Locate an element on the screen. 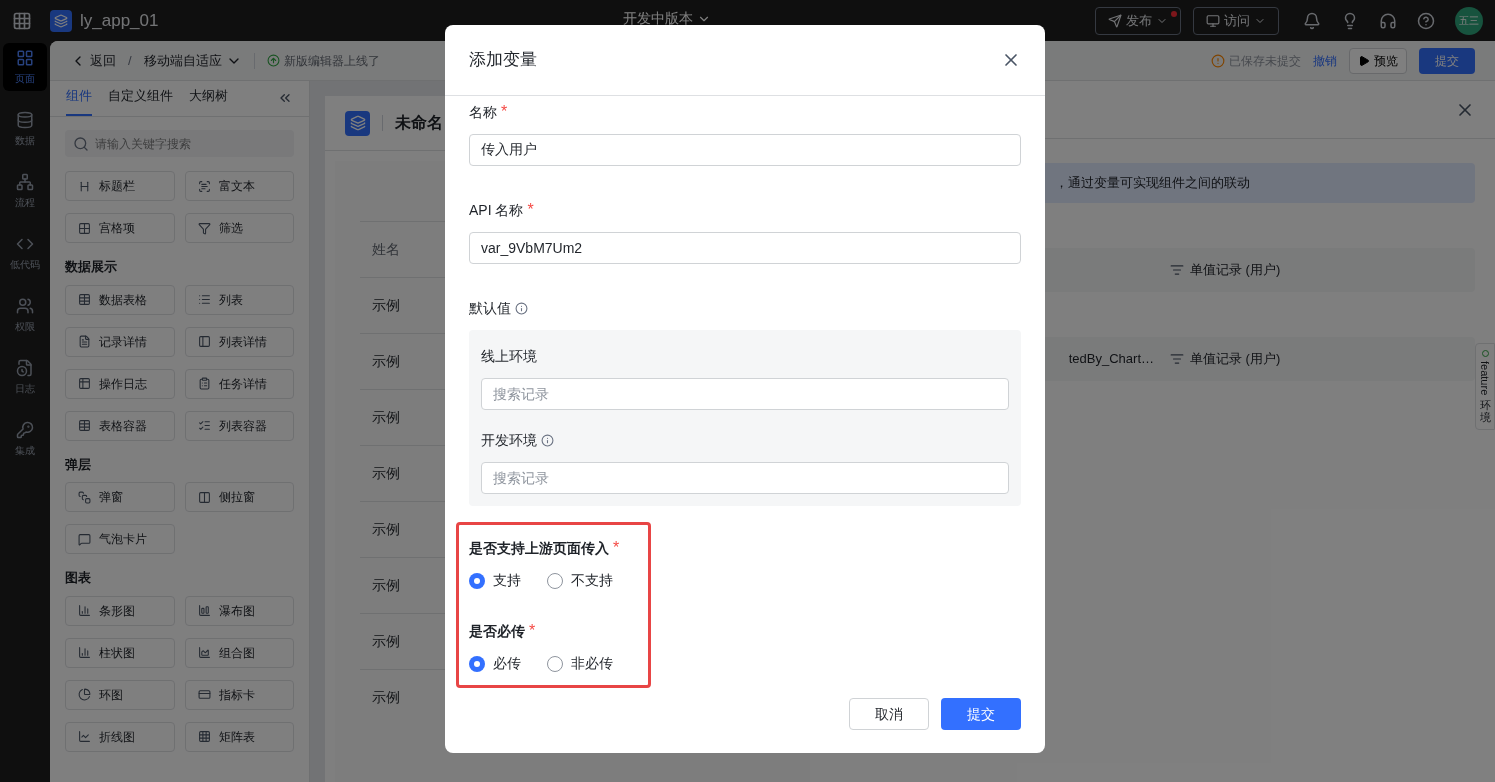  component-item: 筛选 is located at coordinates (239, 228).